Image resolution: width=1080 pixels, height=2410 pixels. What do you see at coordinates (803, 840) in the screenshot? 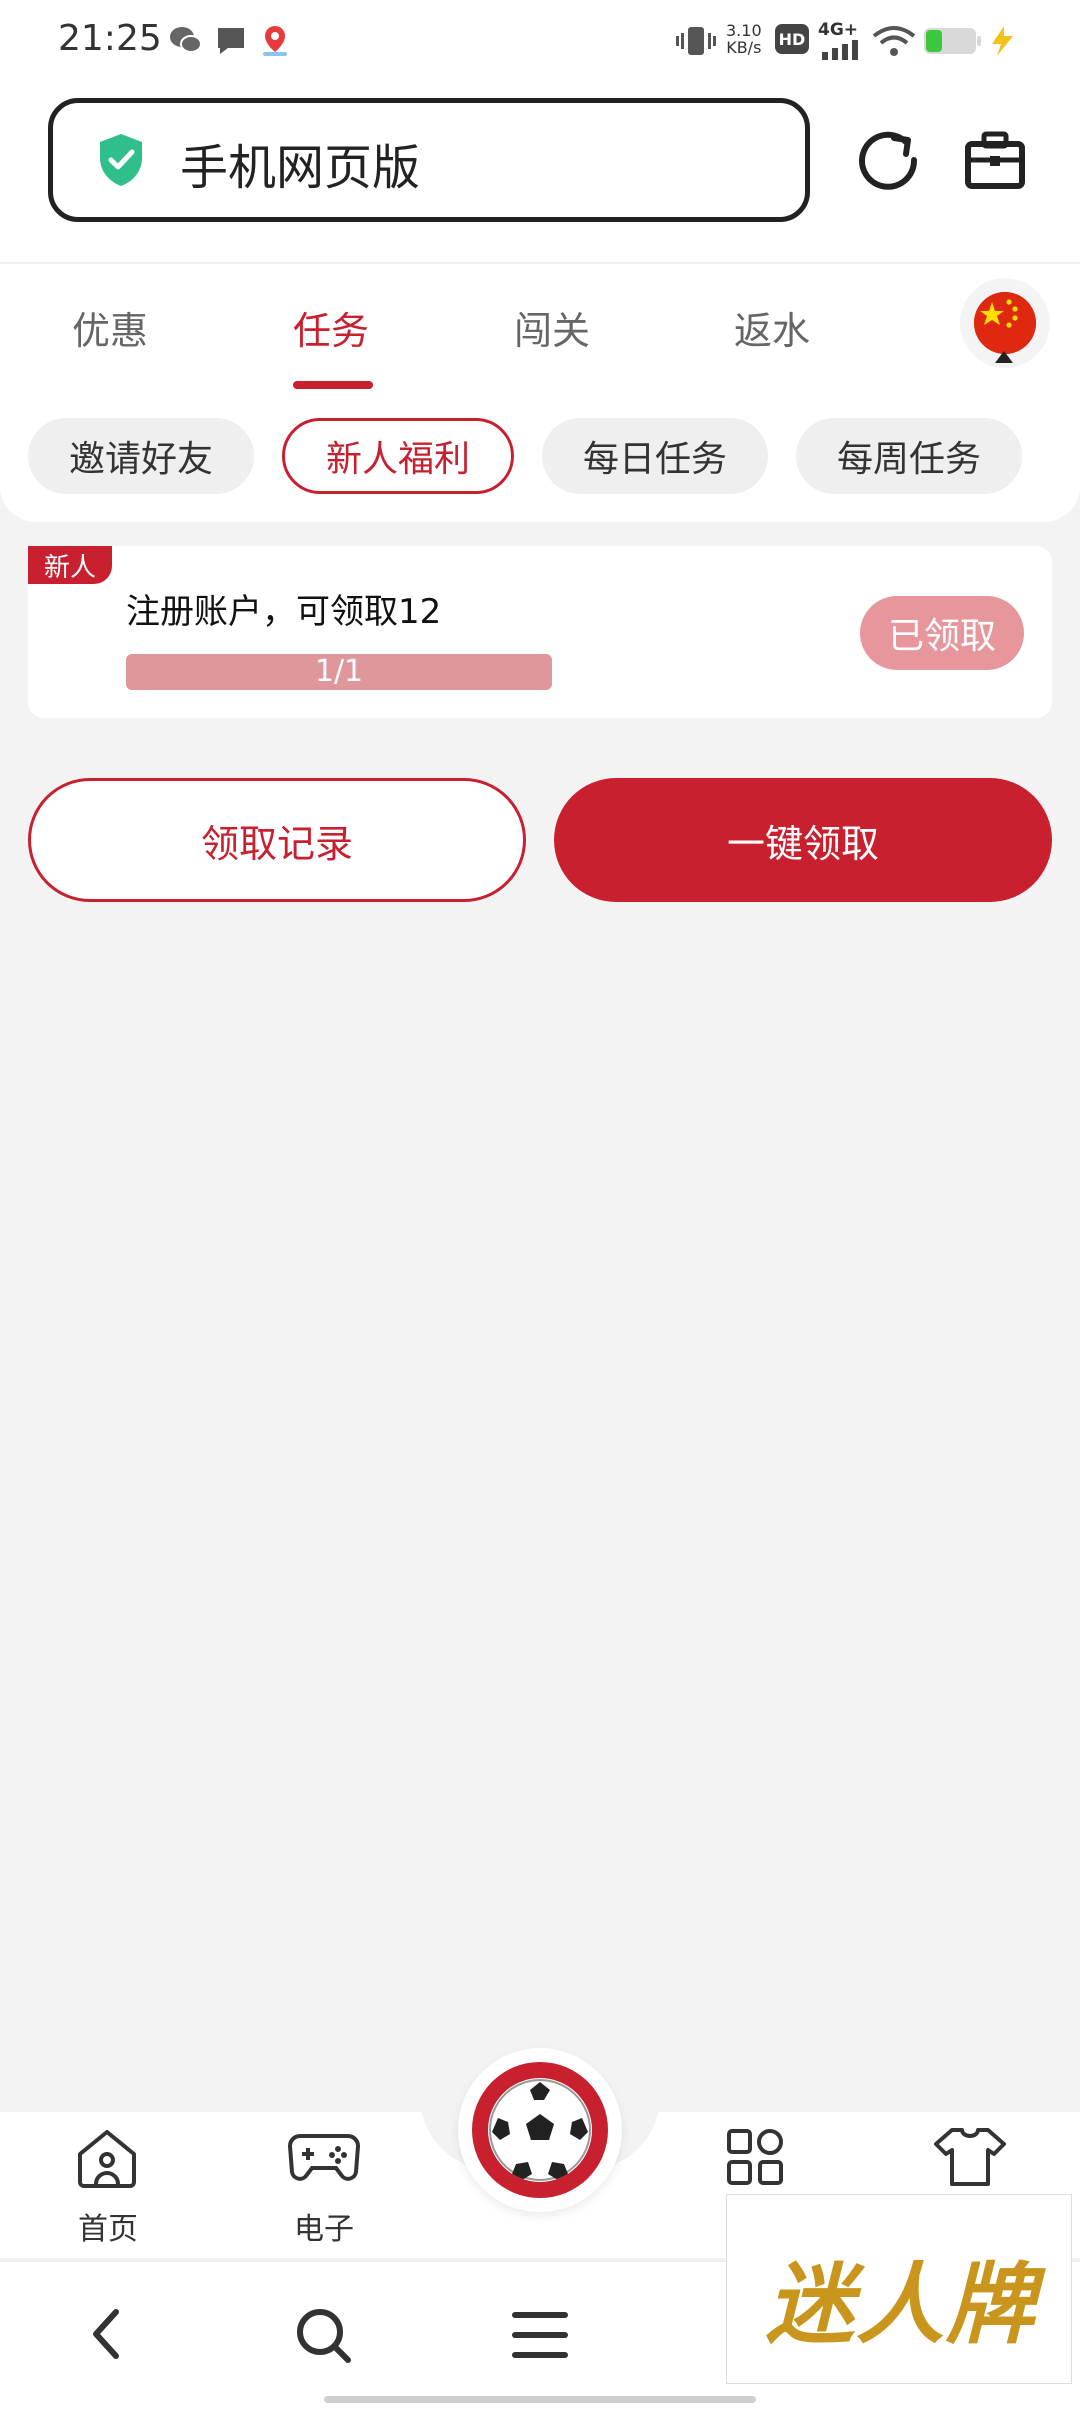
I see `claim-all-button: 一键领取` at bounding box center [803, 840].